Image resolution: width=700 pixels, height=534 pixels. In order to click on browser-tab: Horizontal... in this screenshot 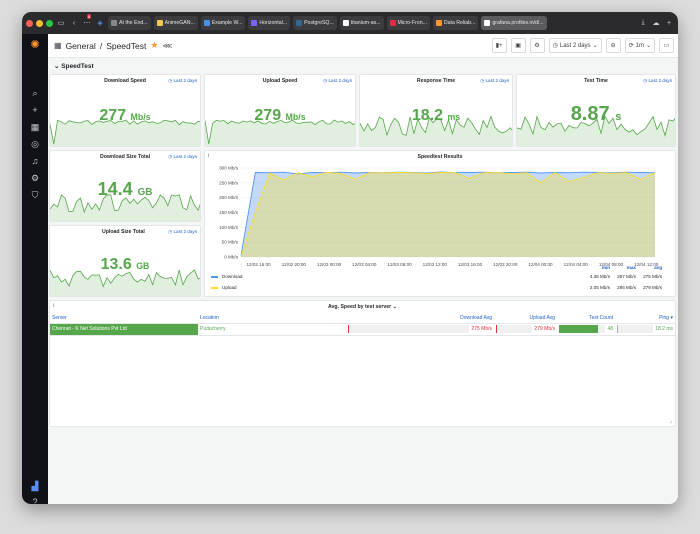, I will do `click(269, 23)`.